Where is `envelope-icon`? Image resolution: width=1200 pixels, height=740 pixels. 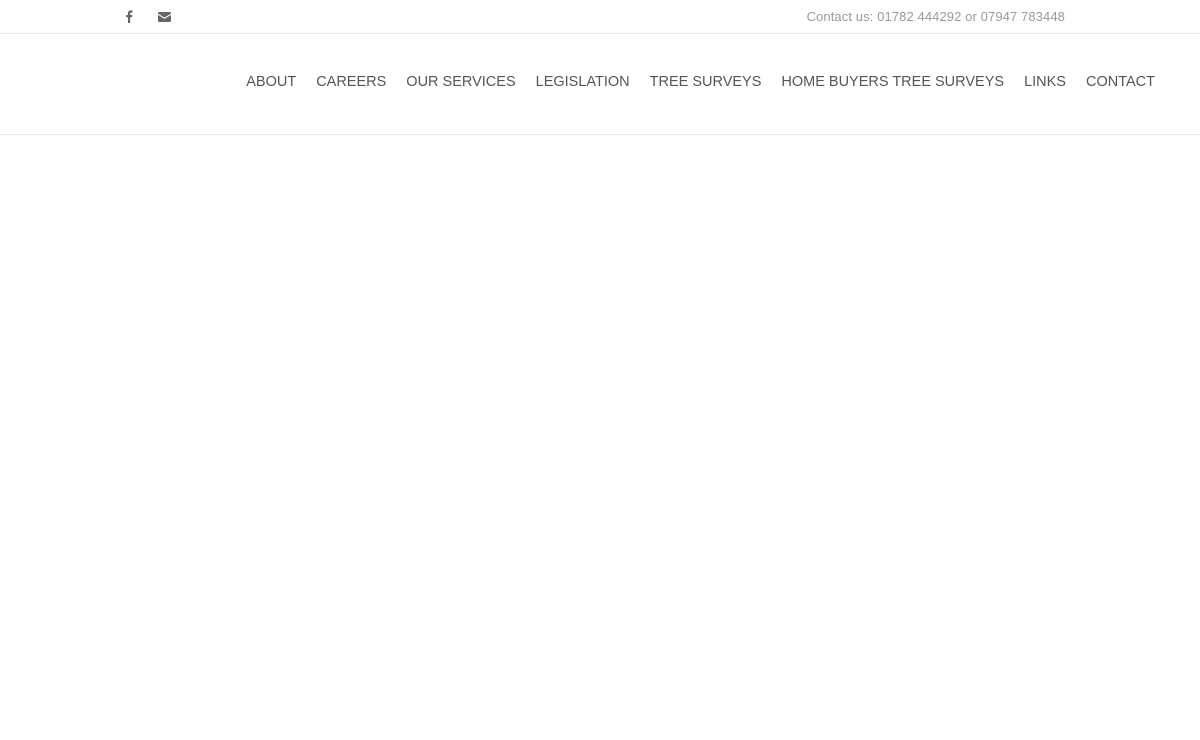
envelope-icon is located at coordinates (164, 16).